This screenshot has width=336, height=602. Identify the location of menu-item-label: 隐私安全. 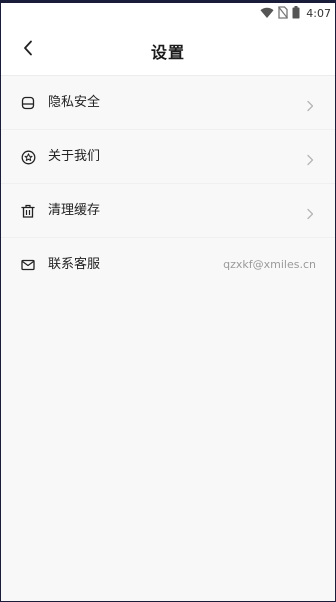
(74, 102).